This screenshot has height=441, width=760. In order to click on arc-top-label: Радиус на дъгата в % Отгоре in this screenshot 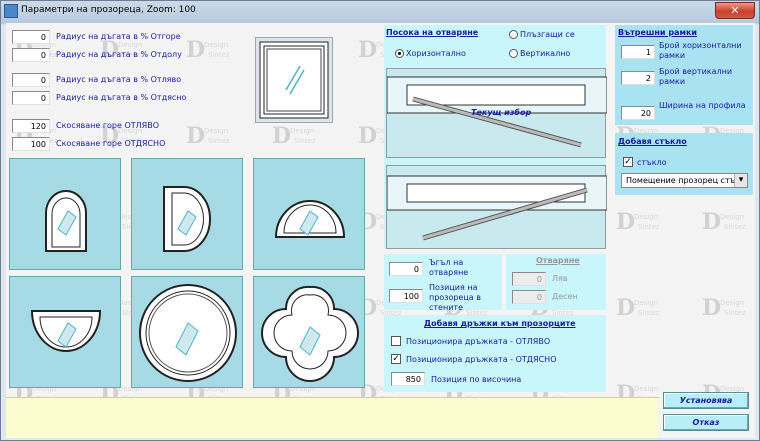, I will do `click(118, 36)`.